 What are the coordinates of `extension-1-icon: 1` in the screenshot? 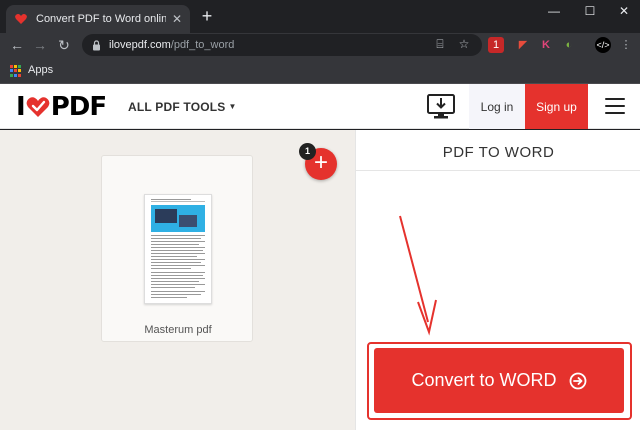 It's located at (496, 45).